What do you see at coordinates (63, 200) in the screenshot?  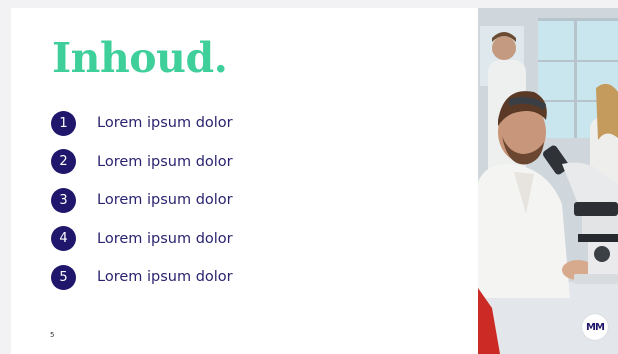 I see `number-badge: 3` at bounding box center [63, 200].